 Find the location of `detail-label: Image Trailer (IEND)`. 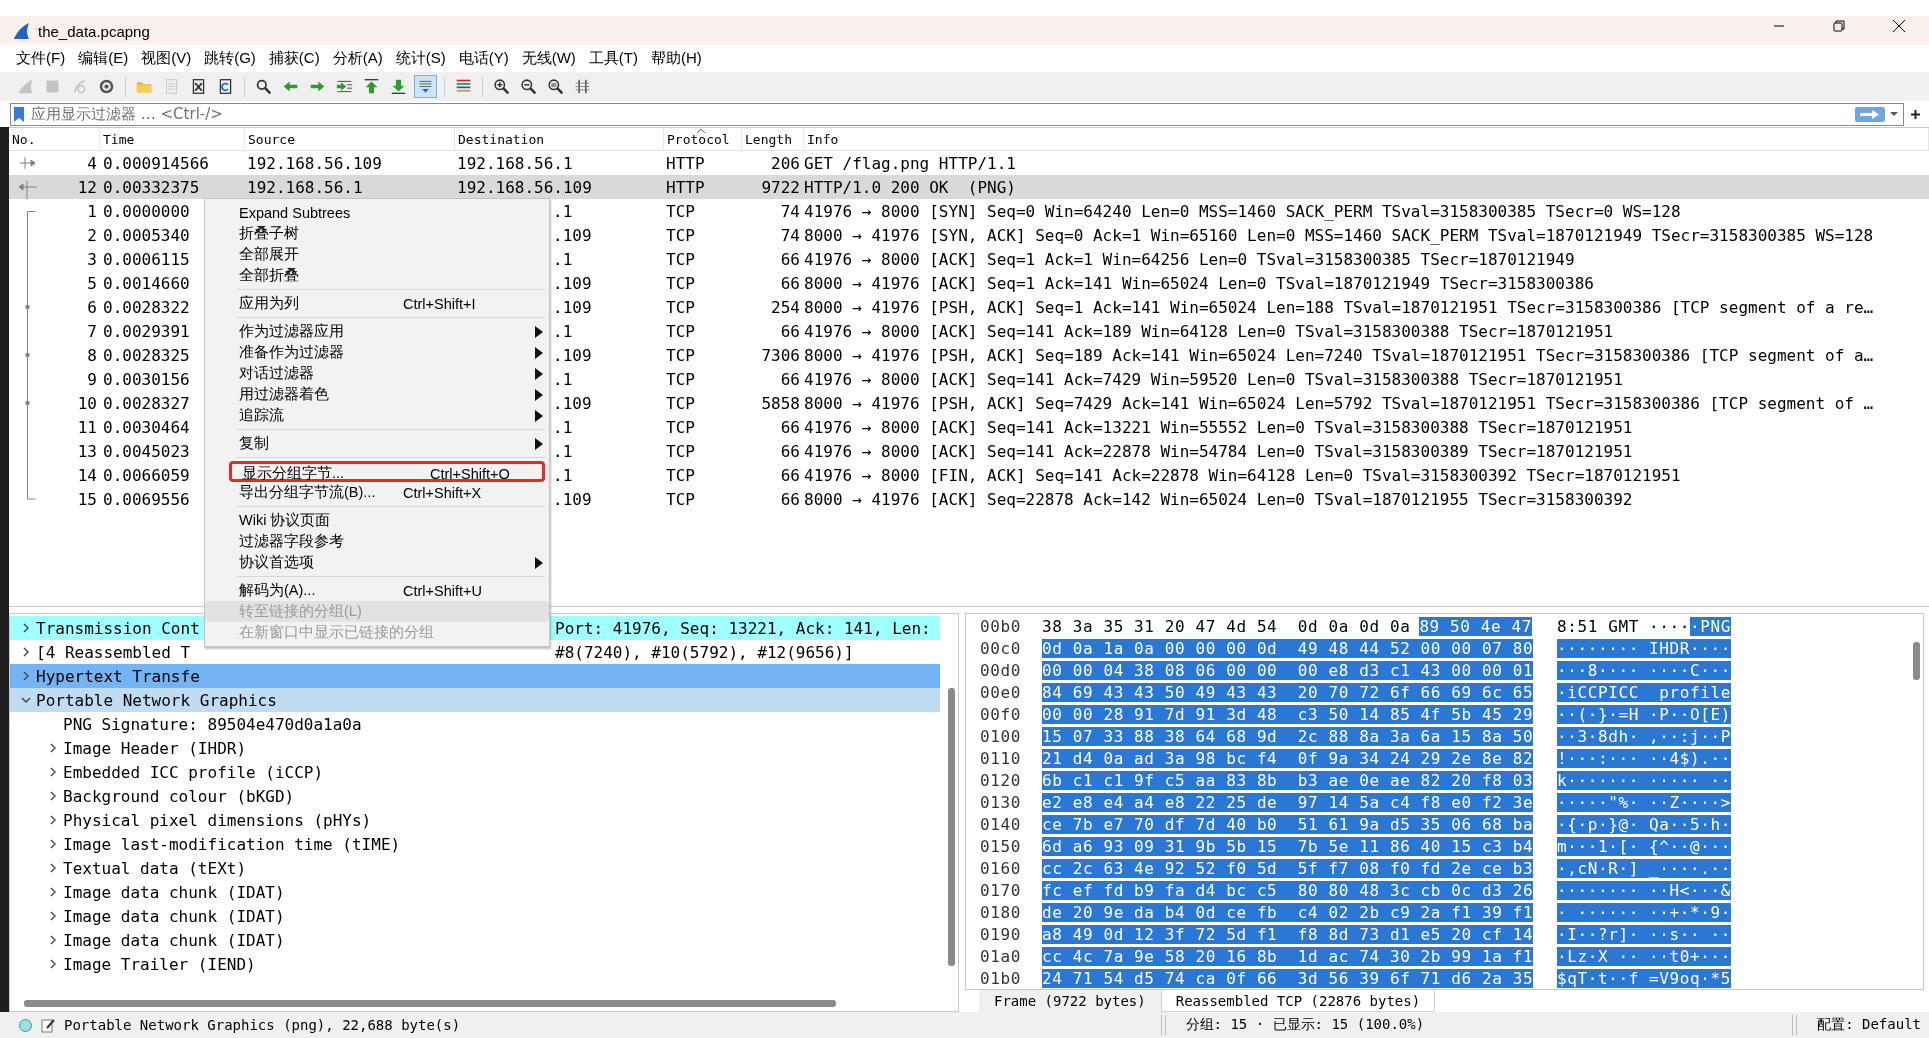

detail-label: Image Trailer (IEND) is located at coordinates (159, 964).